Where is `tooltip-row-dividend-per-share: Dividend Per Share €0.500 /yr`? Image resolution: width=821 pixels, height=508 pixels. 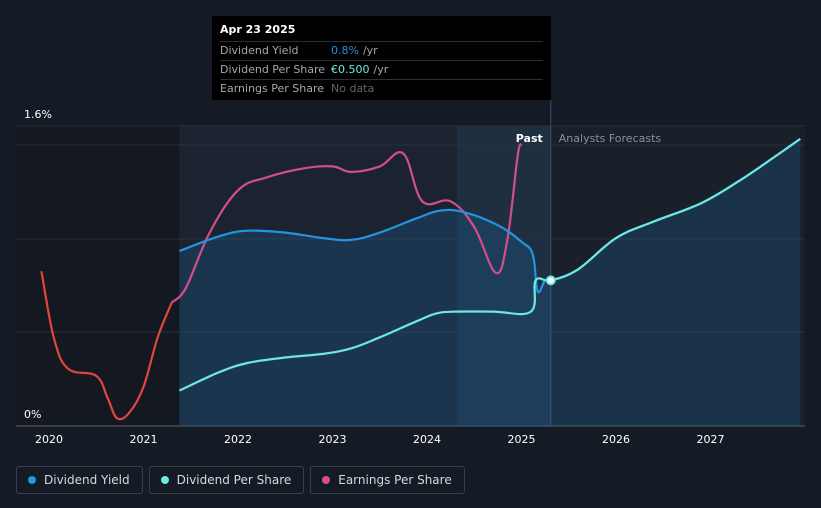 tooltip-row-dividend-per-share: Dividend Per Share €0.500 /yr is located at coordinates (381, 69).